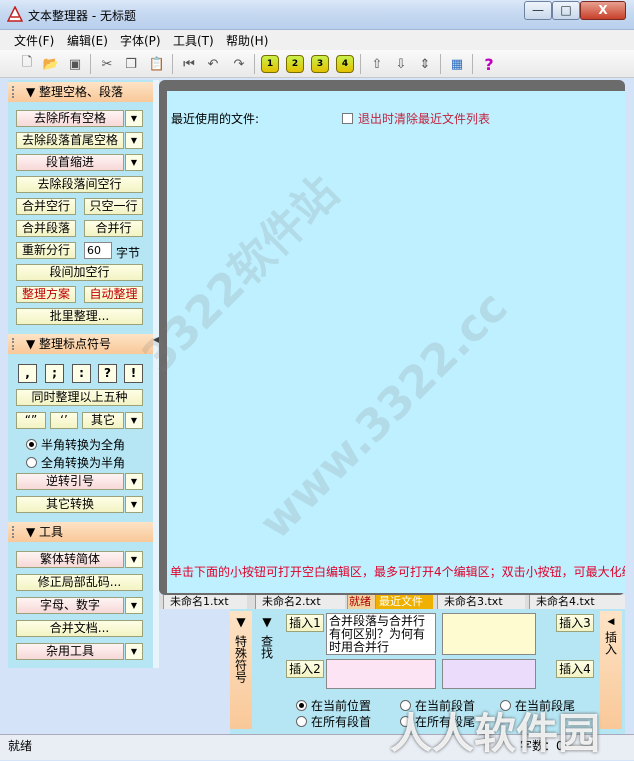 Image resolution: width=634 pixels, height=761 pixels. Describe the element at coordinates (70, 651) in the screenshot. I see `misc-tools-button: 杂用工具` at that location.